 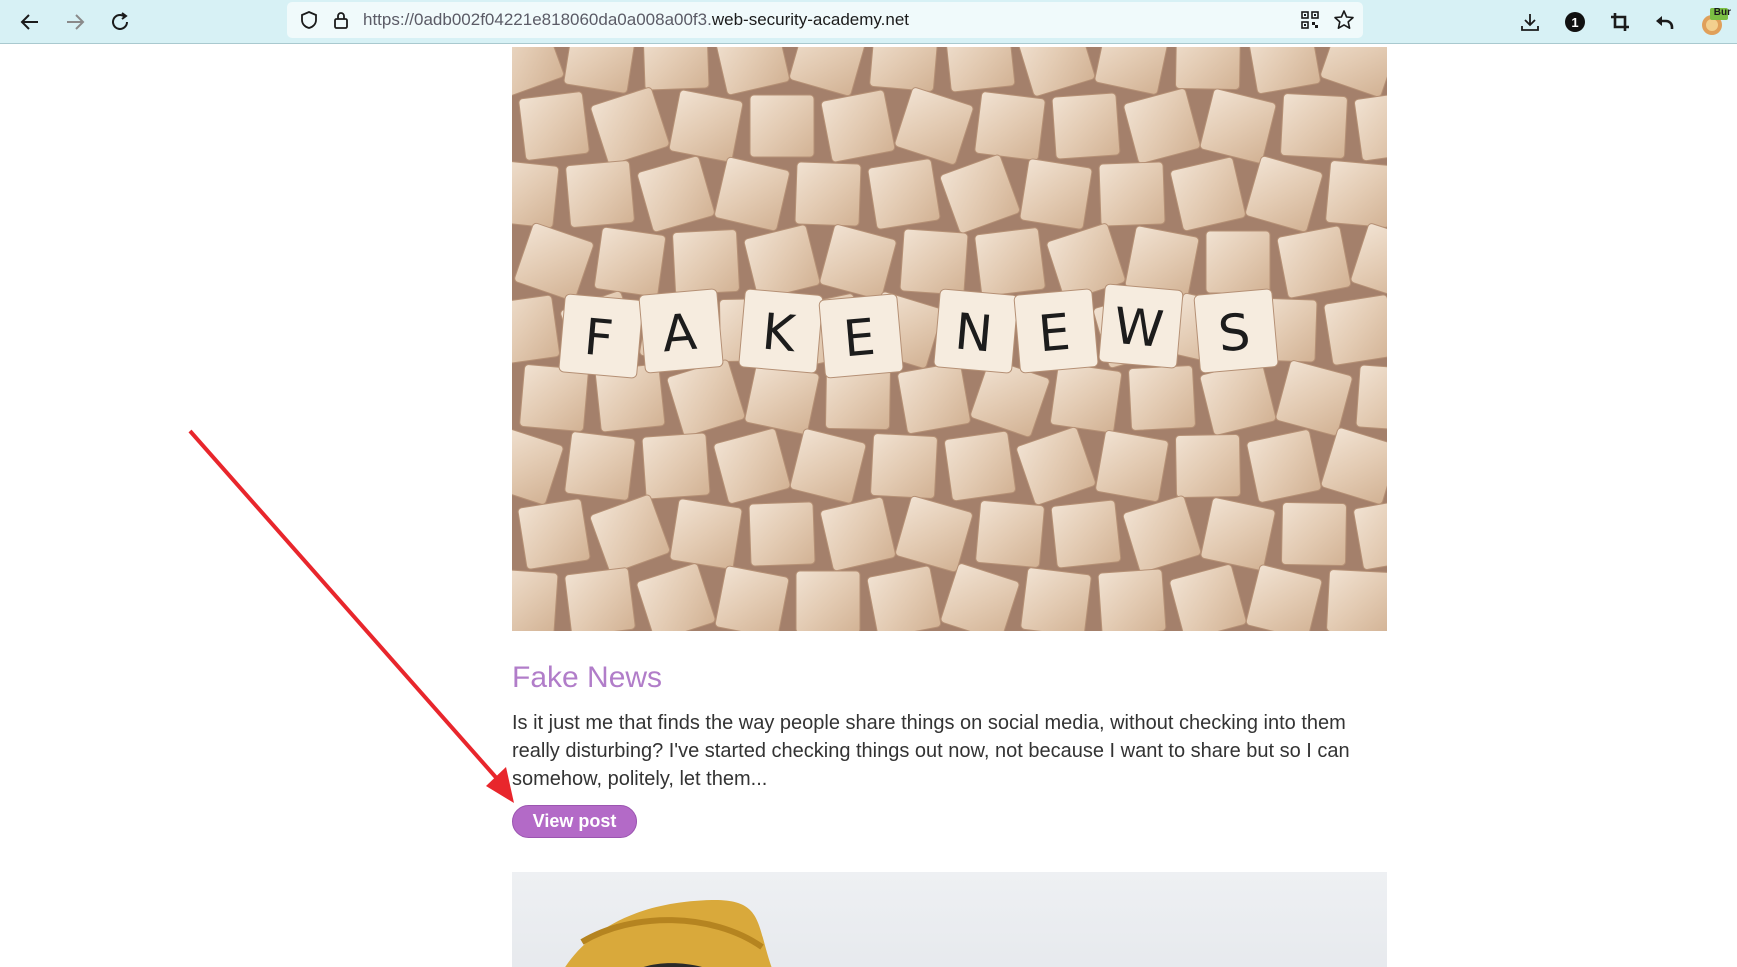 What do you see at coordinates (587, 678) in the screenshot?
I see `post-title: Fake News` at bounding box center [587, 678].